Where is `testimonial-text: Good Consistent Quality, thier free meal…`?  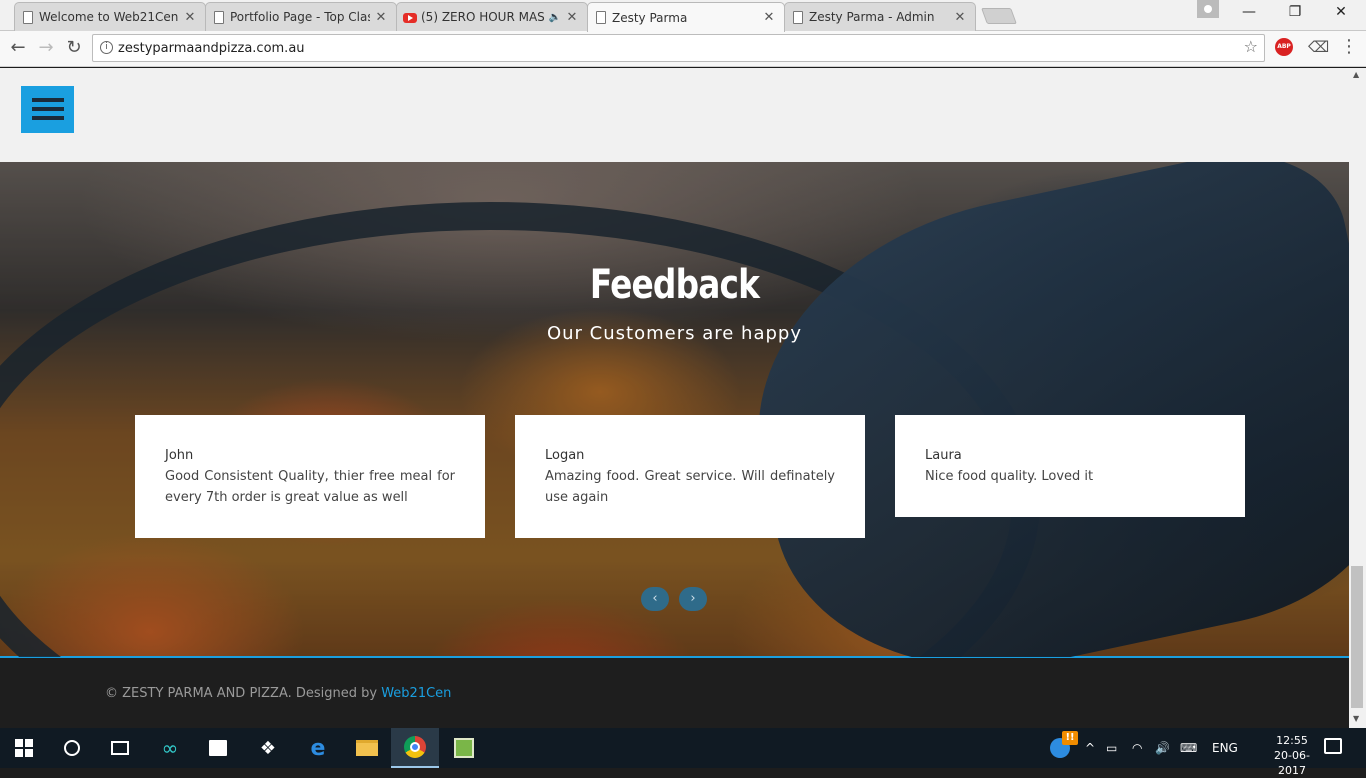 testimonial-text: Good Consistent Quality, thier free meal… is located at coordinates (310, 487).